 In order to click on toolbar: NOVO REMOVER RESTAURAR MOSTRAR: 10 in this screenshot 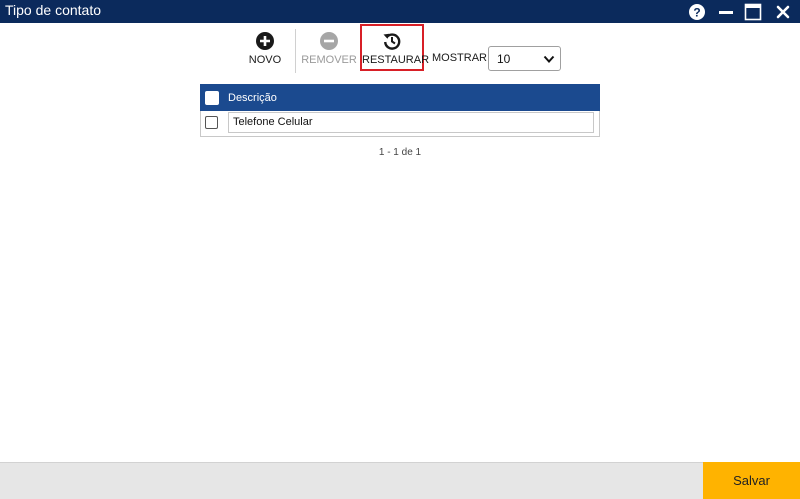, I will do `click(400, 50)`.